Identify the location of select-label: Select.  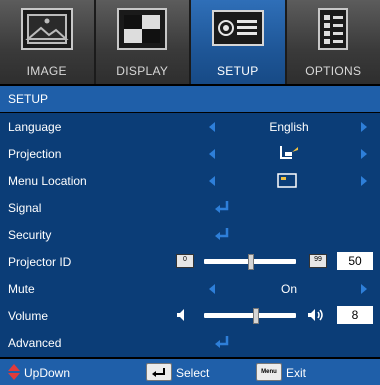
(193, 373).